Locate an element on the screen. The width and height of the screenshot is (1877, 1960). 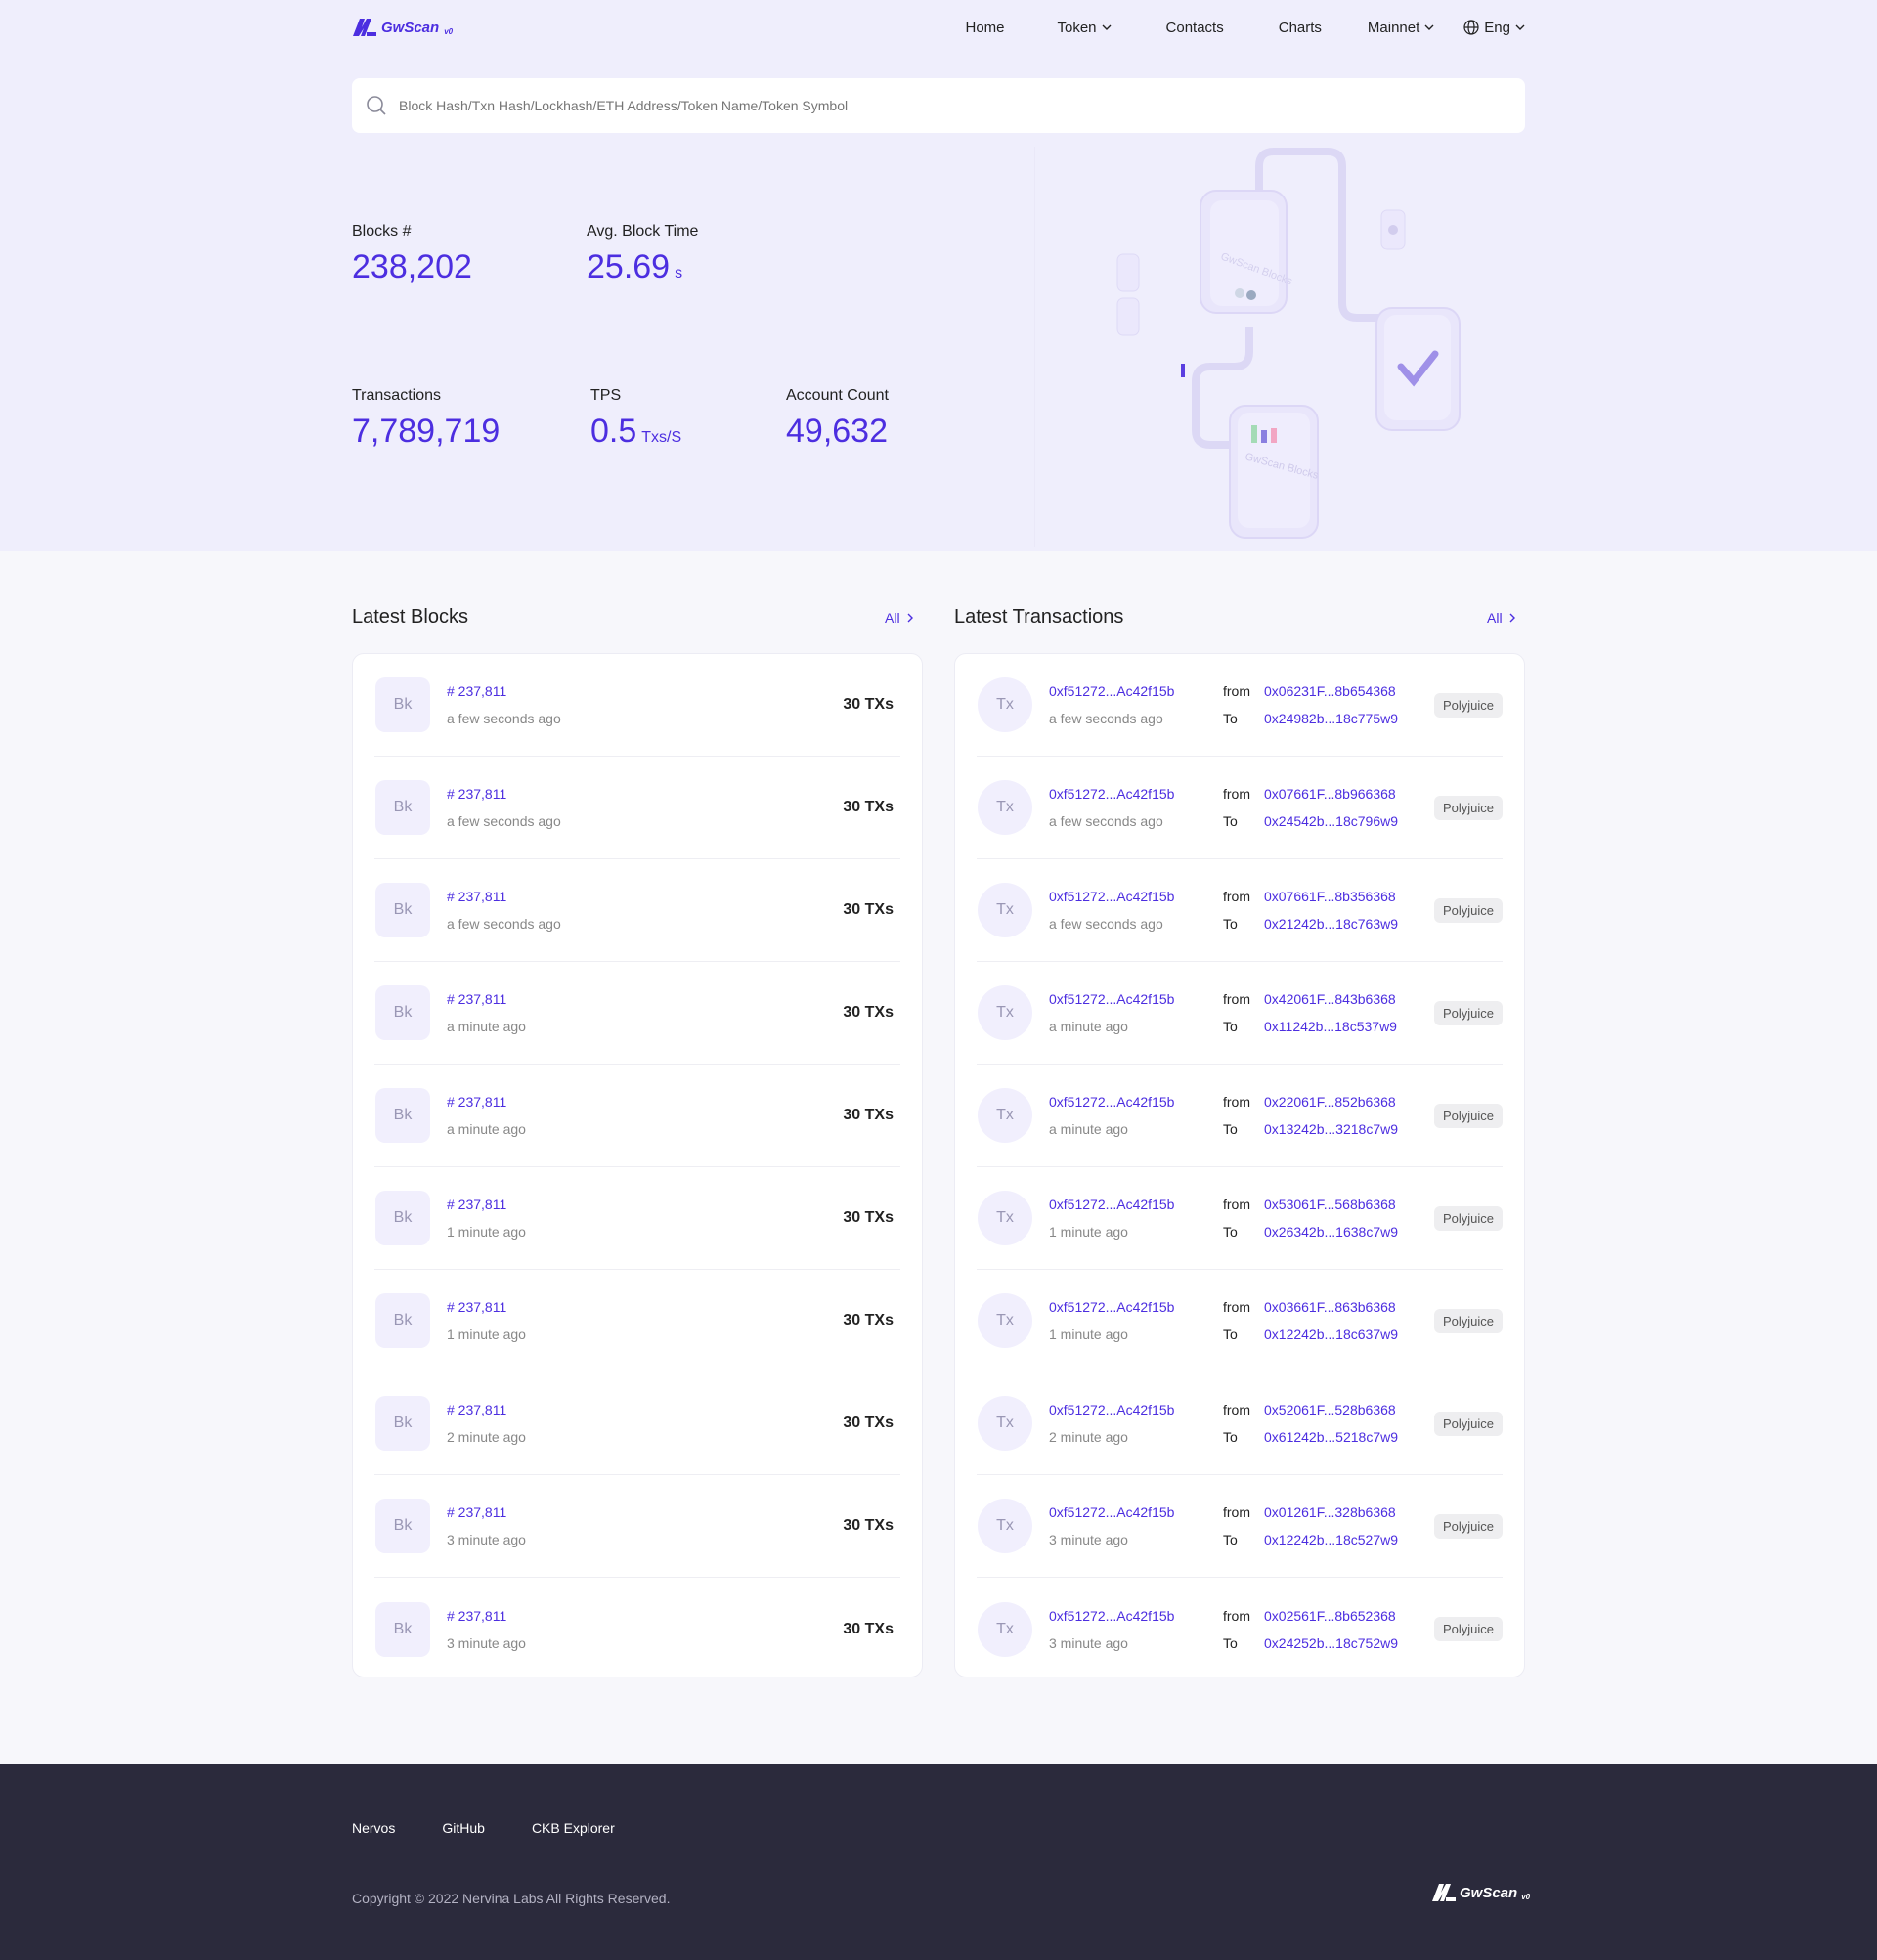
to-address-link: 0x21242b...18c763w9 is located at coordinates (1331, 924).